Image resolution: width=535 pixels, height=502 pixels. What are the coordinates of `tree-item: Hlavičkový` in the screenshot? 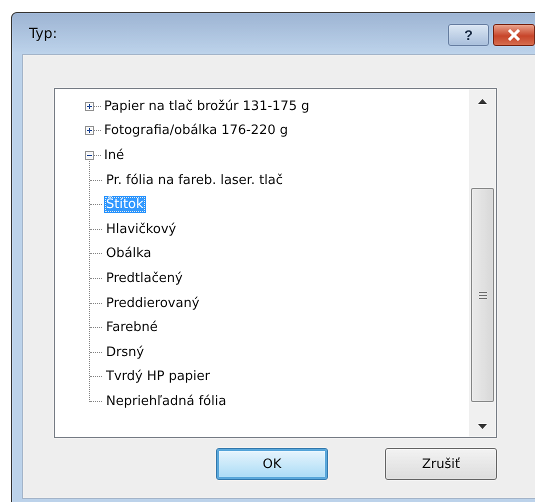 It's located at (141, 229).